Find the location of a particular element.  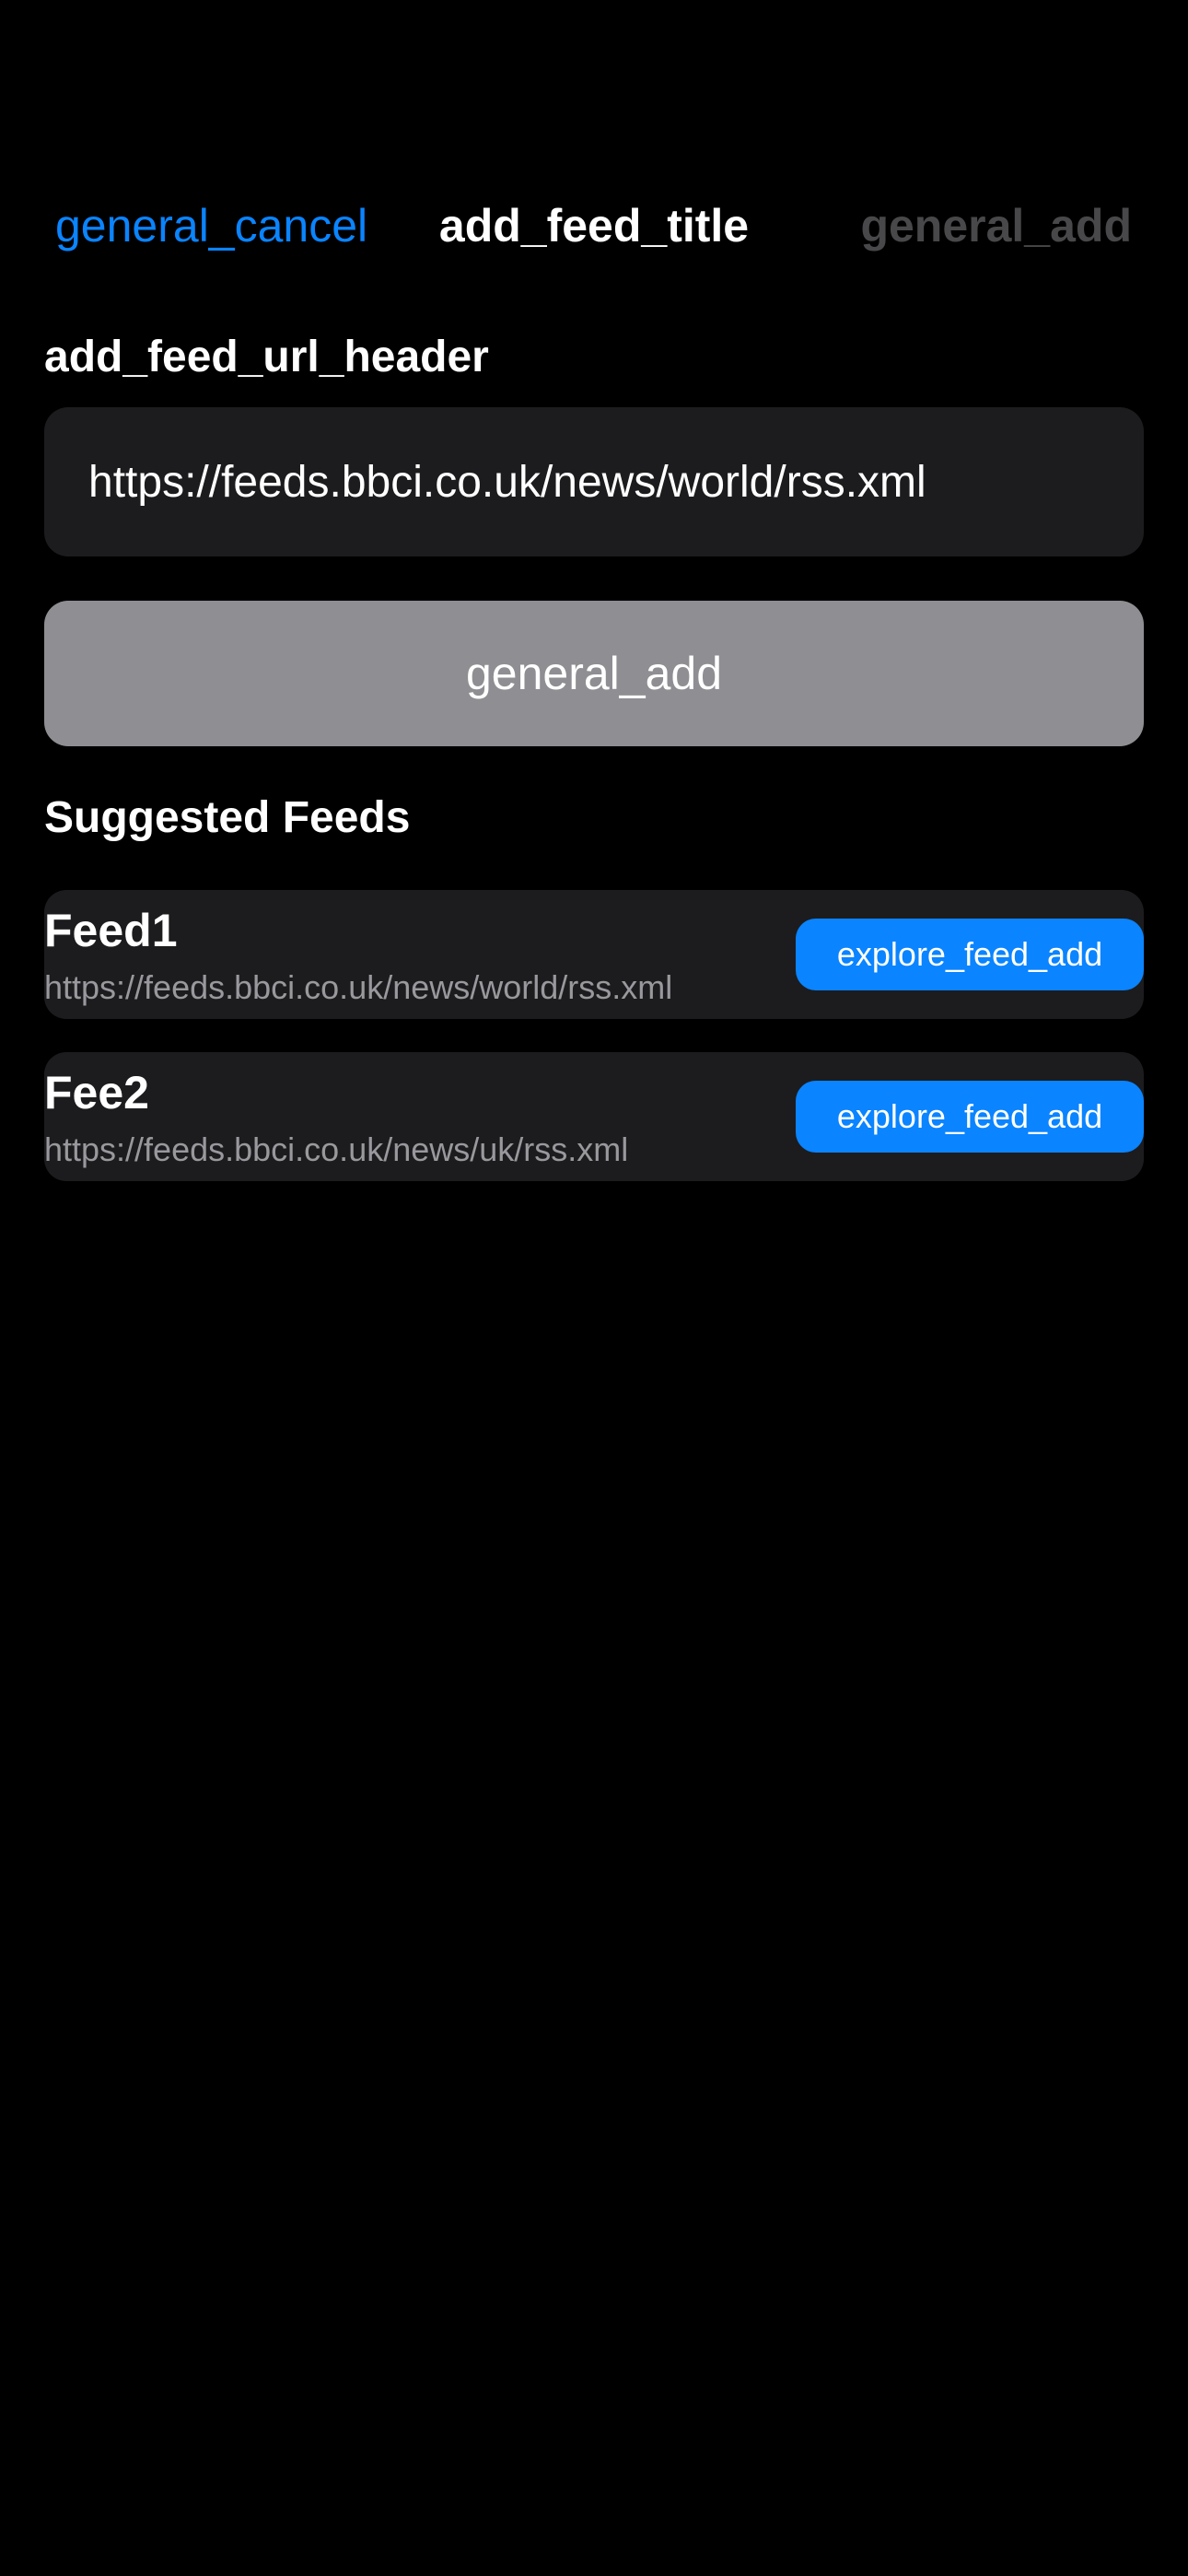

feed-name: Feed1 is located at coordinates (111, 930).